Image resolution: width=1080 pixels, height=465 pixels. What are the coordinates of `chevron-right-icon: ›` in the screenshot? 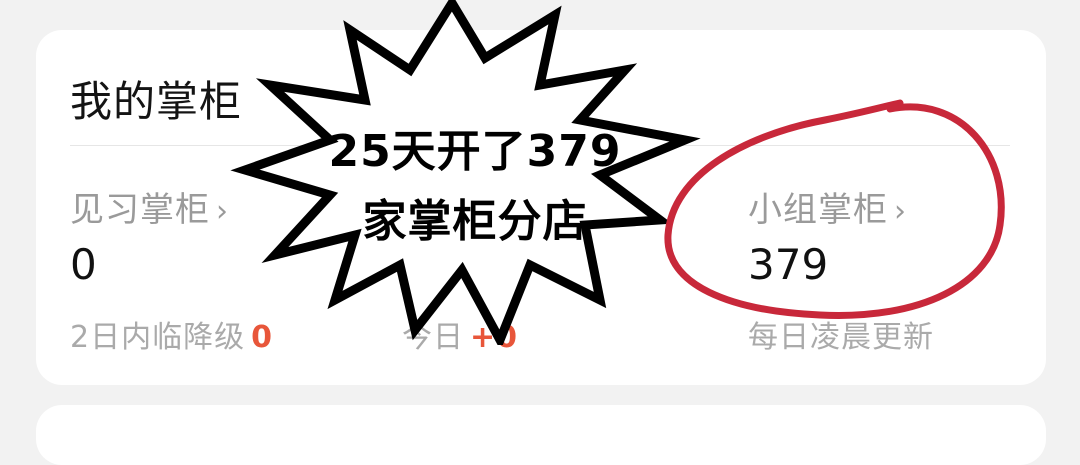 It's located at (222, 211).